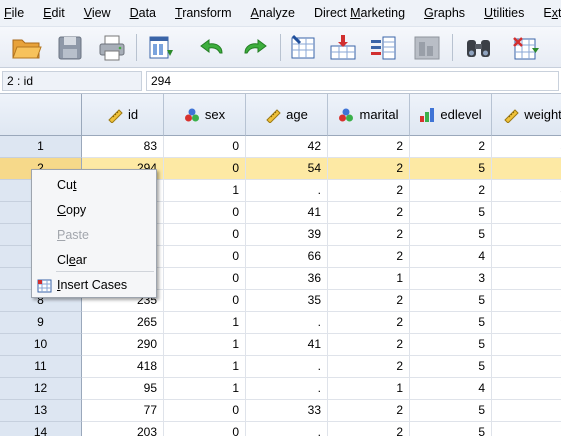 The width and height of the screenshot is (561, 436). I want to click on menu-utilities: Utilities, so click(504, 13).